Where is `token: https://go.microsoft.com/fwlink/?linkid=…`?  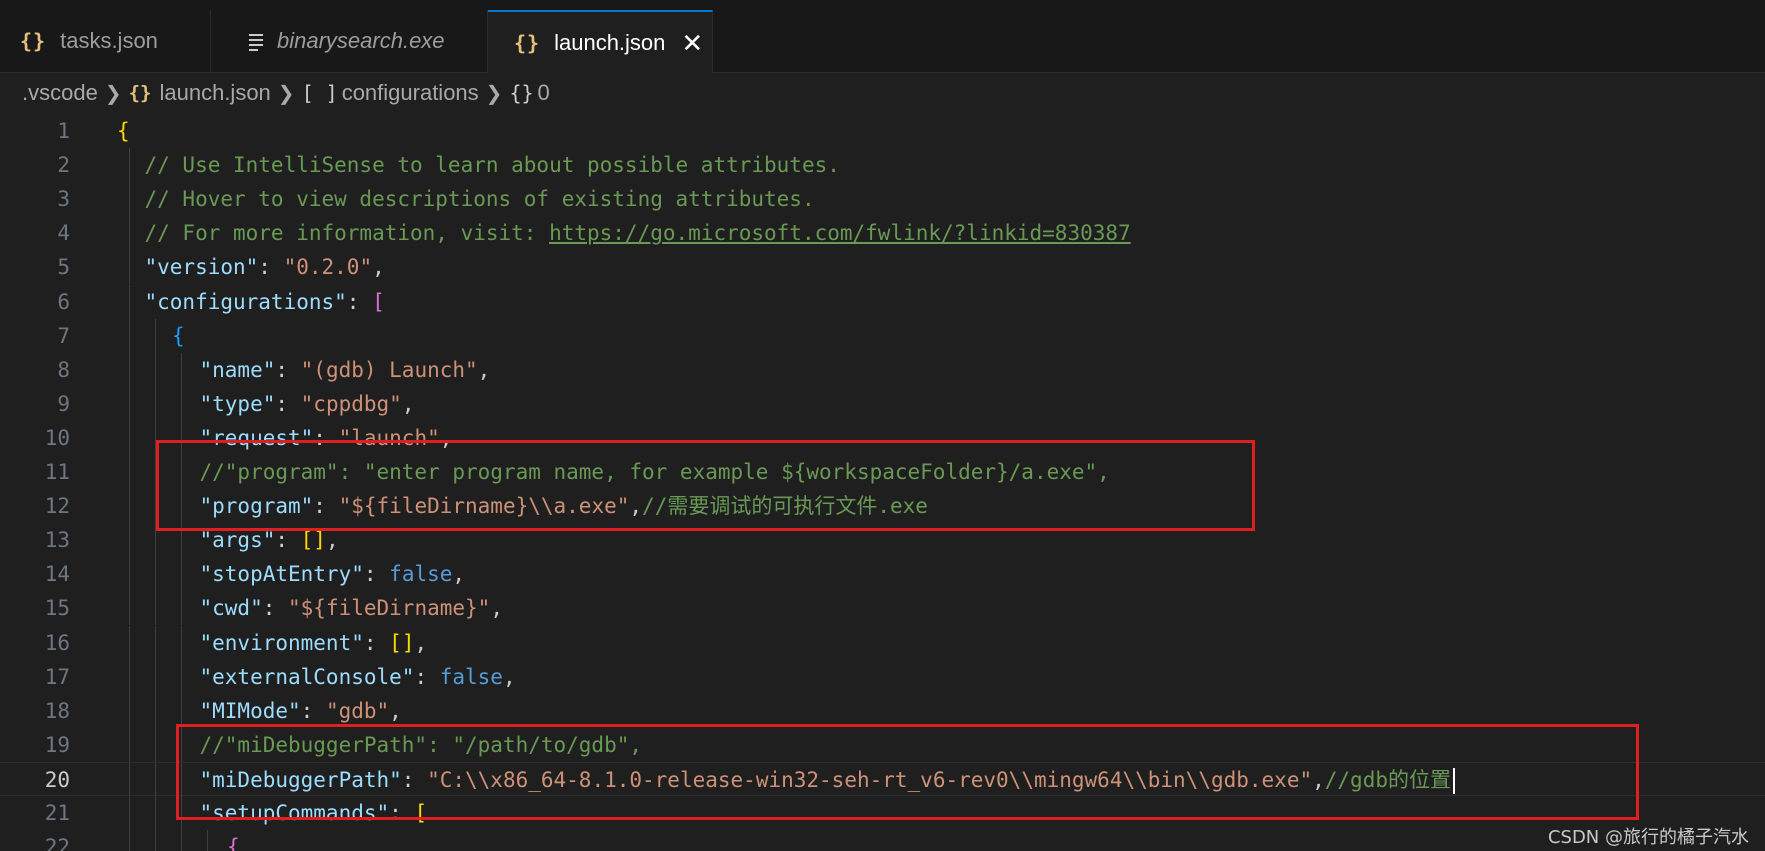
token: https://go.microsoft.com/fwlink/?linkid=… is located at coordinates (840, 233).